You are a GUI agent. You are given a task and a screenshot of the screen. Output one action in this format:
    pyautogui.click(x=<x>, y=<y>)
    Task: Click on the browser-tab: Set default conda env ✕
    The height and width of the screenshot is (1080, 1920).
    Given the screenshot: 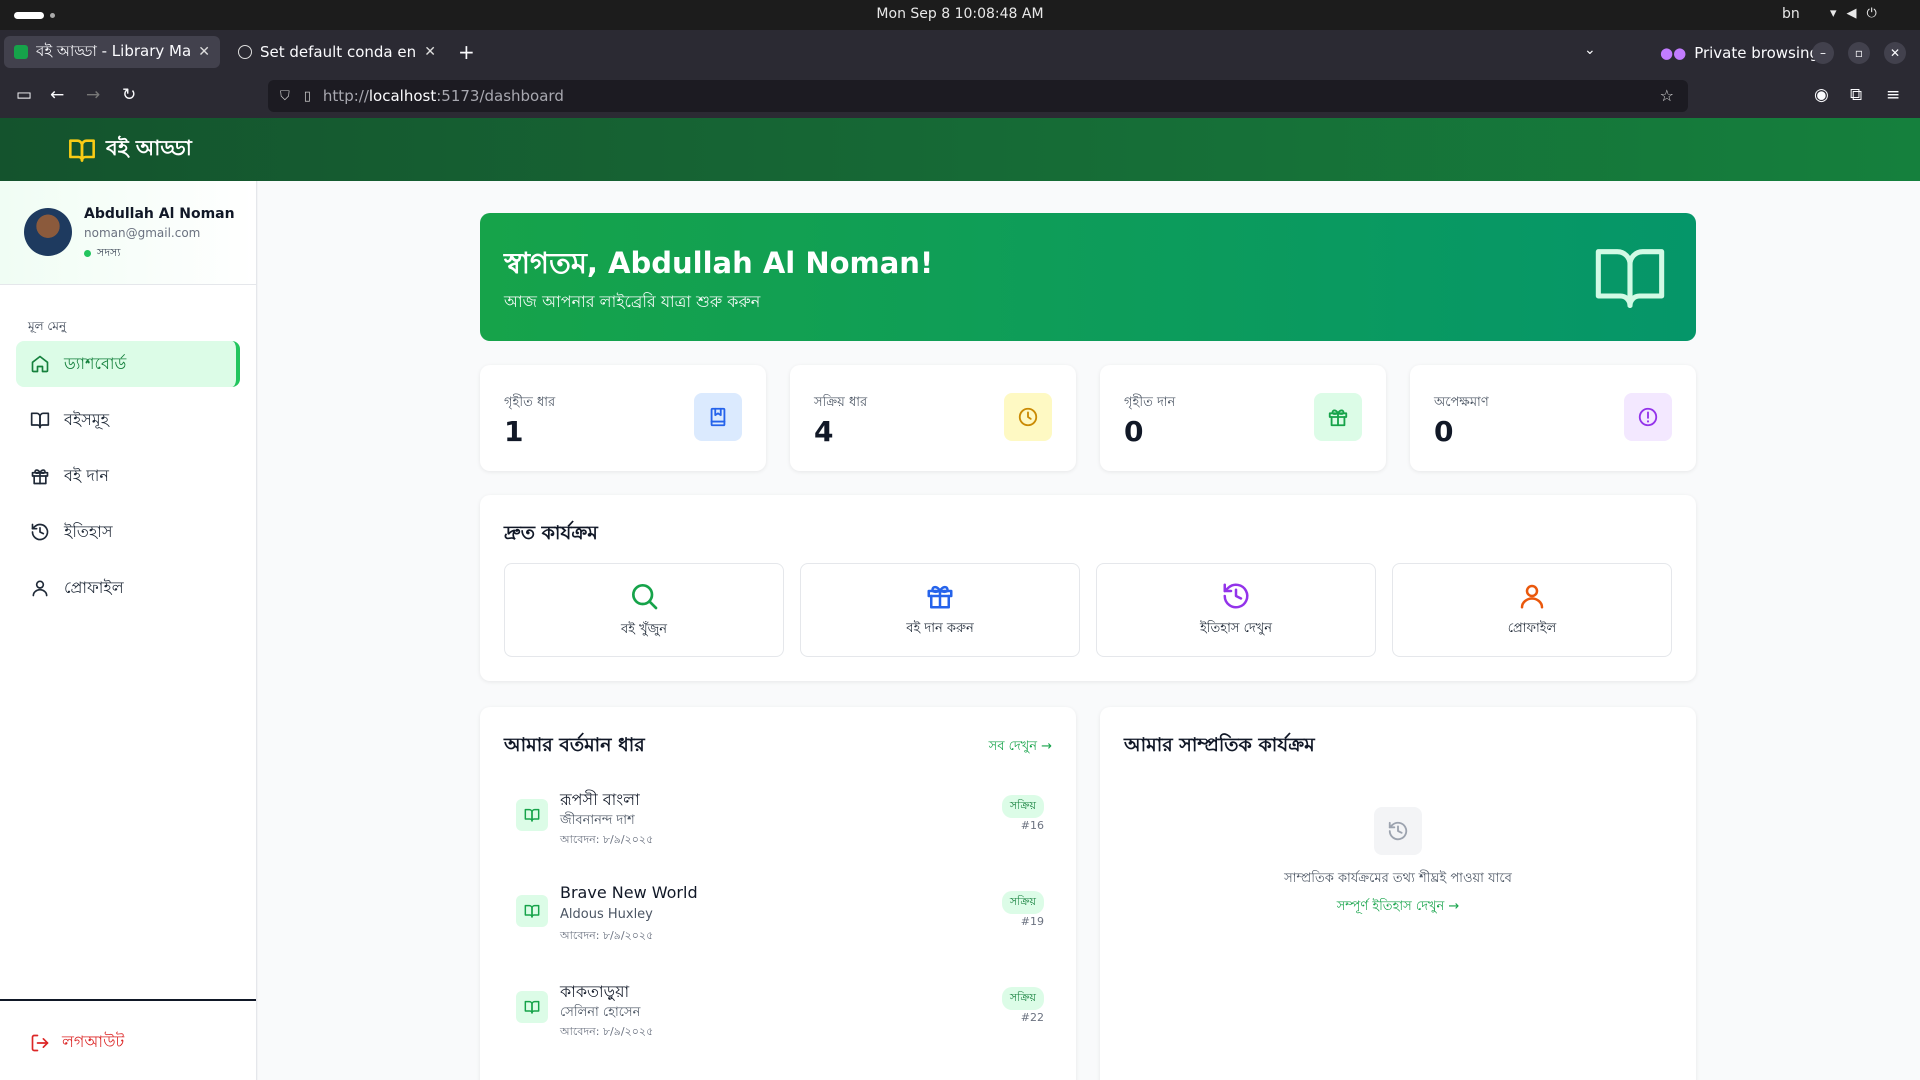 What is the action you would take?
    pyautogui.click(x=337, y=52)
    